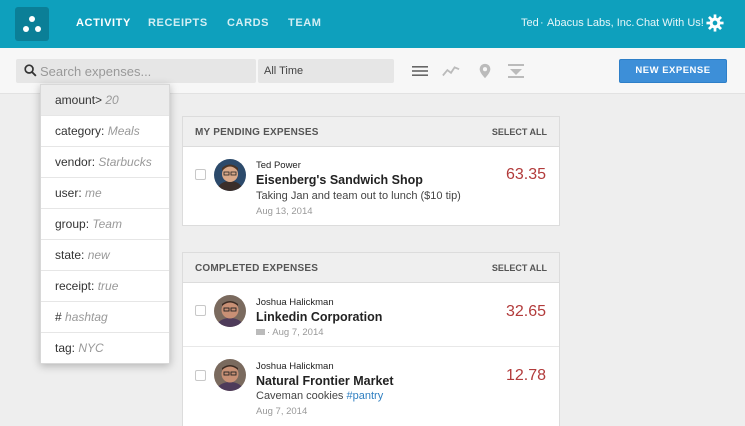 This screenshot has width=745, height=426. Describe the element at coordinates (257, 268) in the screenshot. I see `panel-title: COMPLETED EXPENSES` at that location.